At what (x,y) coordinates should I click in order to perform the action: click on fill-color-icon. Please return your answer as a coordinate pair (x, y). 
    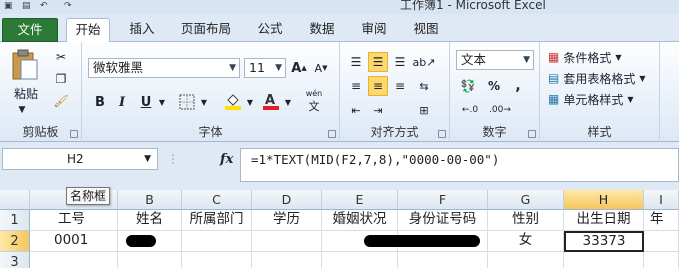
    Looking at the image, I should click on (233, 101).